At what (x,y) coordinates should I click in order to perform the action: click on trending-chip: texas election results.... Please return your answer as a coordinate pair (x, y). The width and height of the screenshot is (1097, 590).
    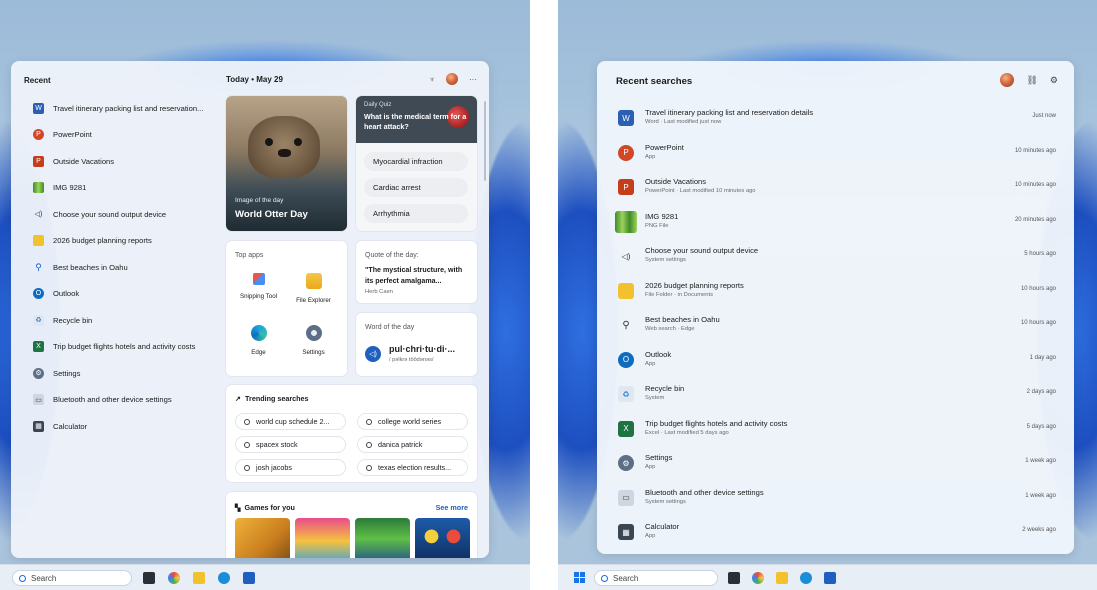
    Looking at the image, I should click on (412, 467).